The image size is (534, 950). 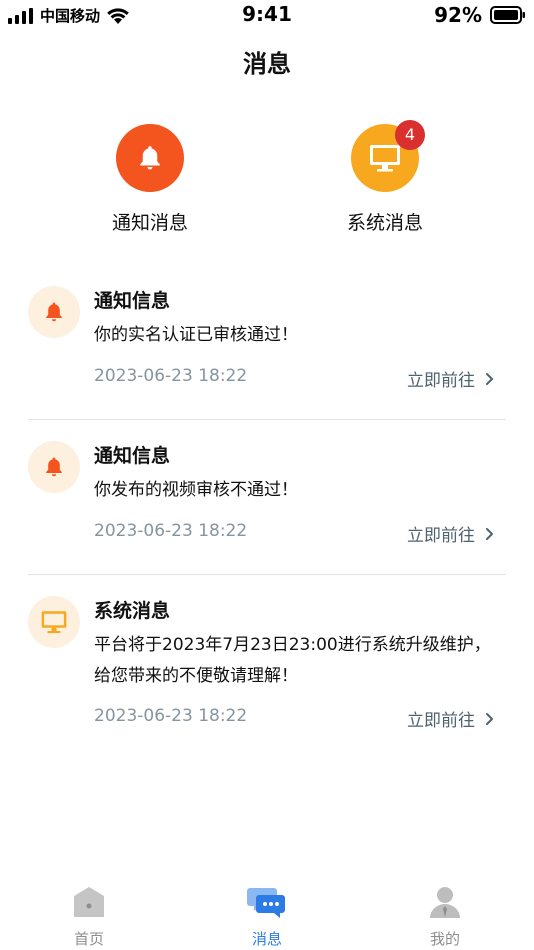 I want to click on status-right: 92%, so click(x=480, y=15).